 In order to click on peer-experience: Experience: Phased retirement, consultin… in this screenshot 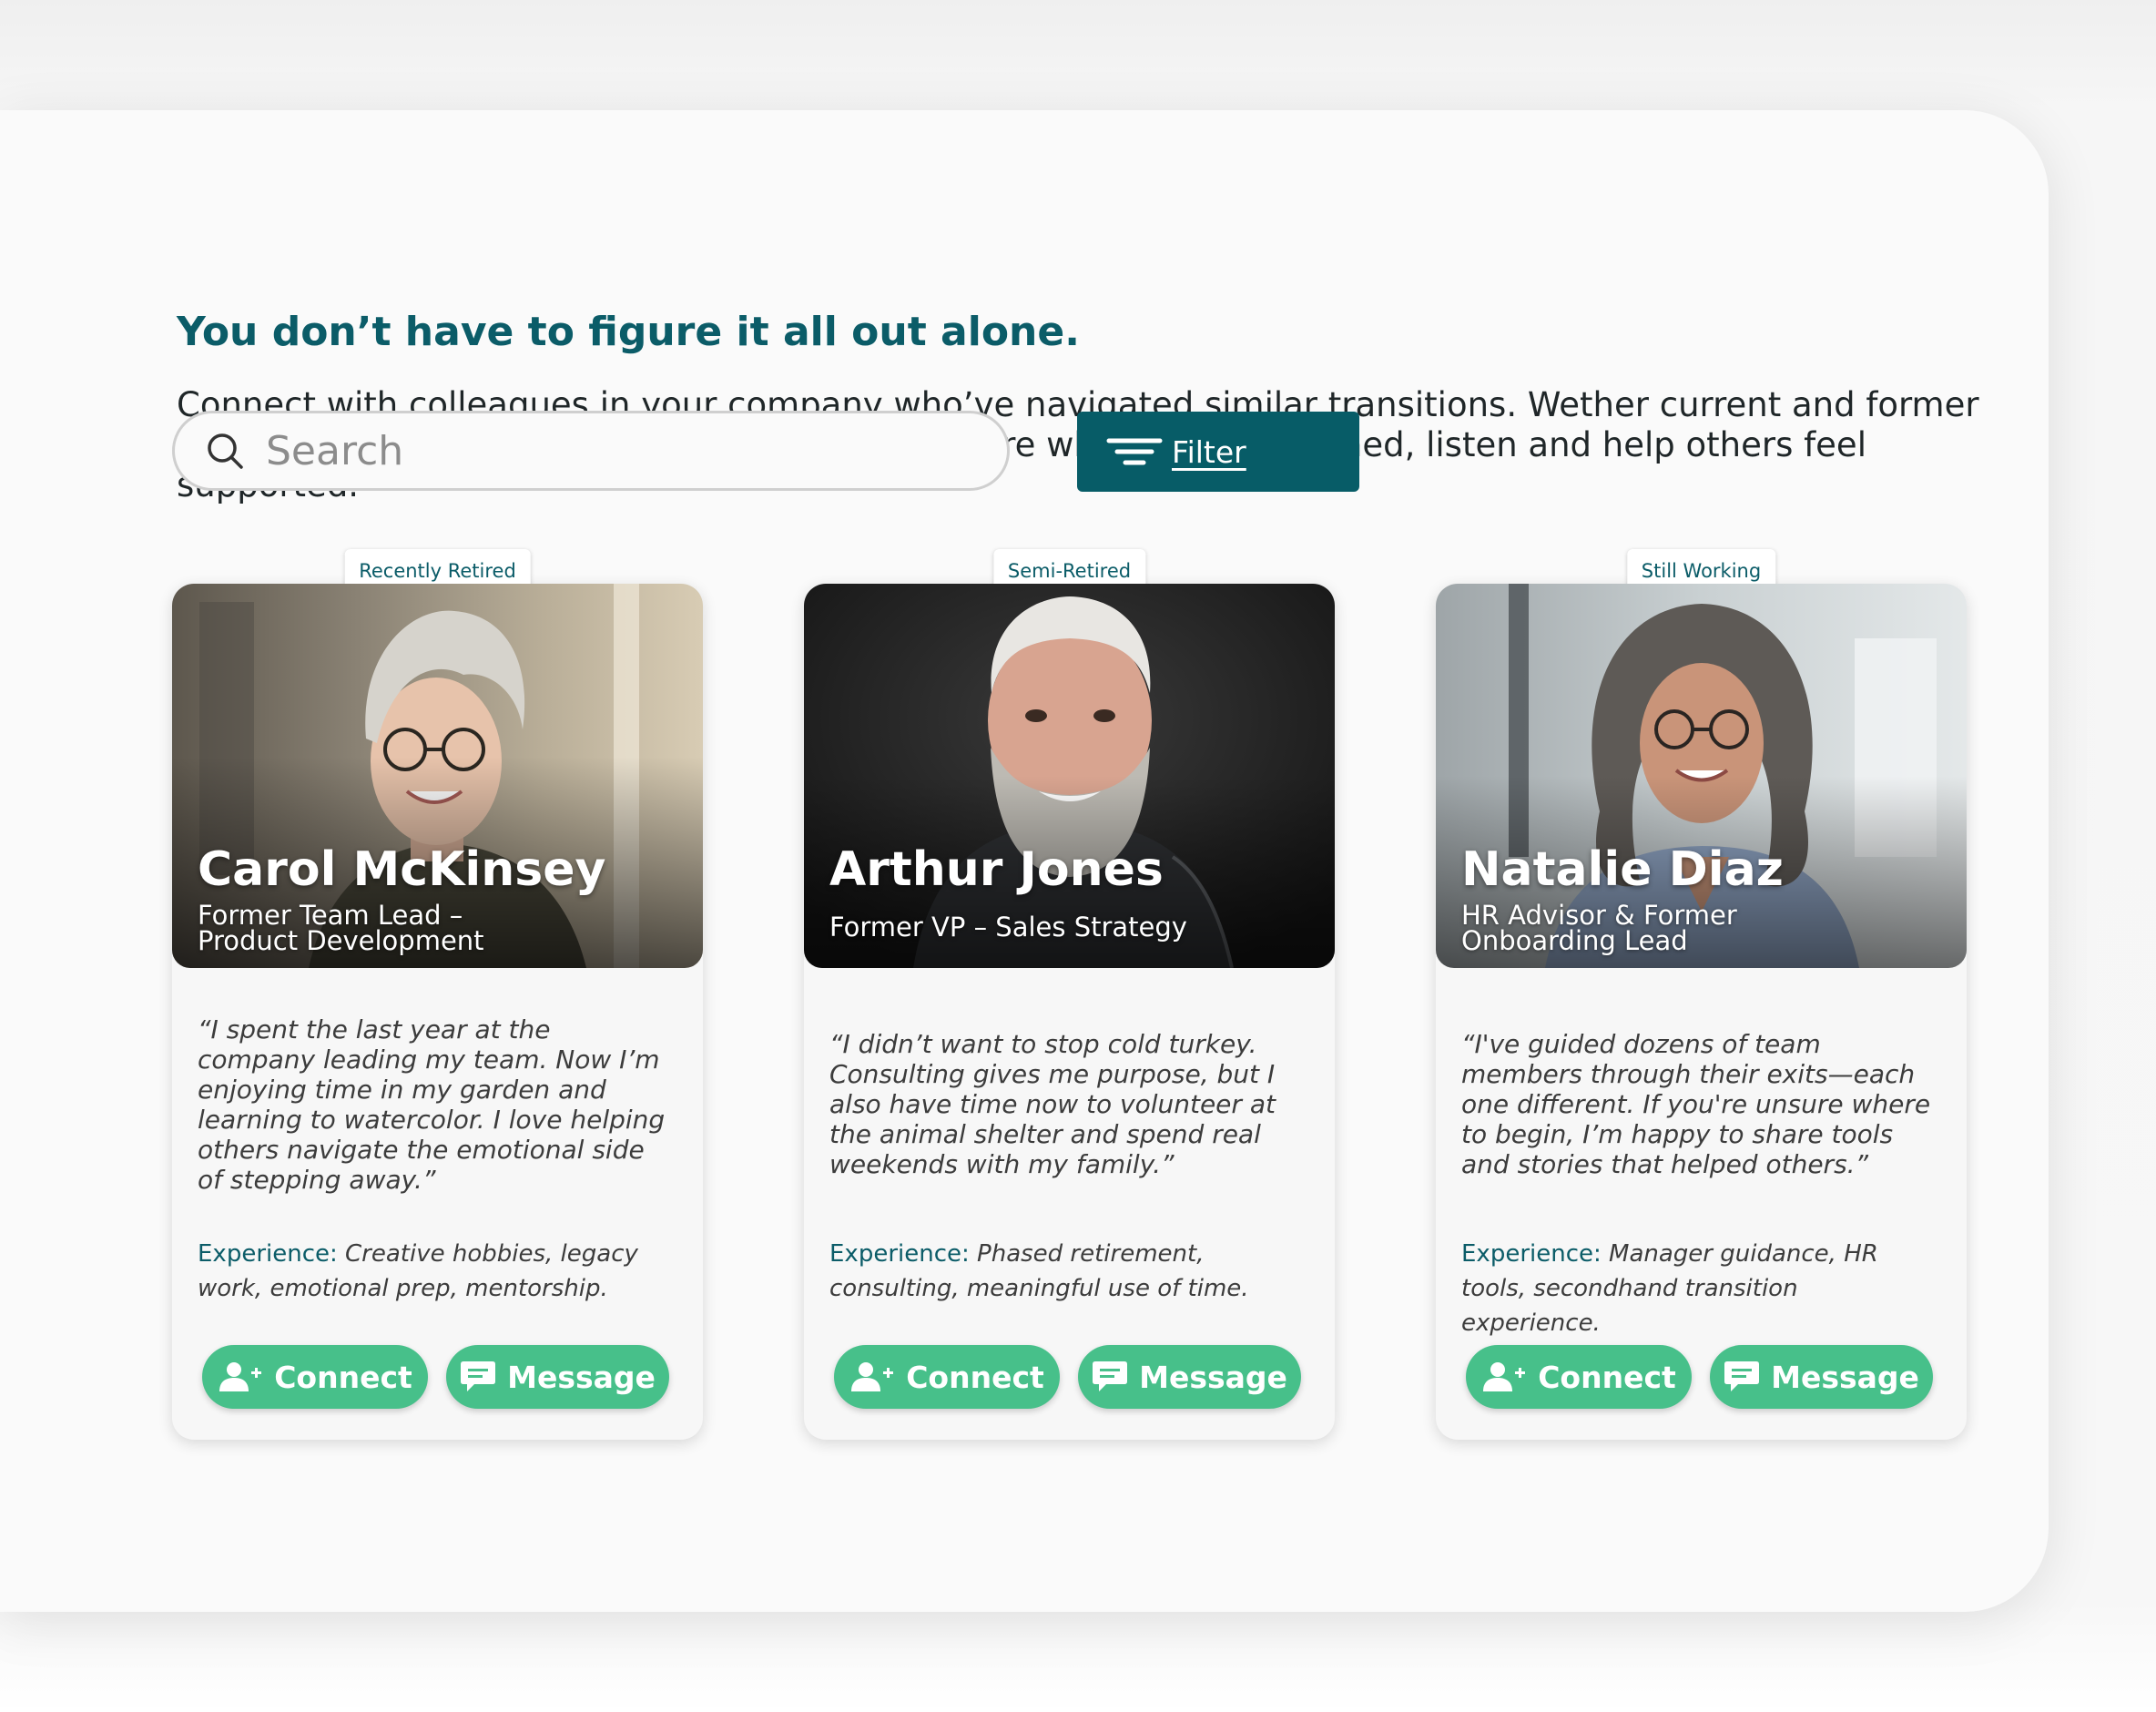, I will do `click(1071, 1271)`.